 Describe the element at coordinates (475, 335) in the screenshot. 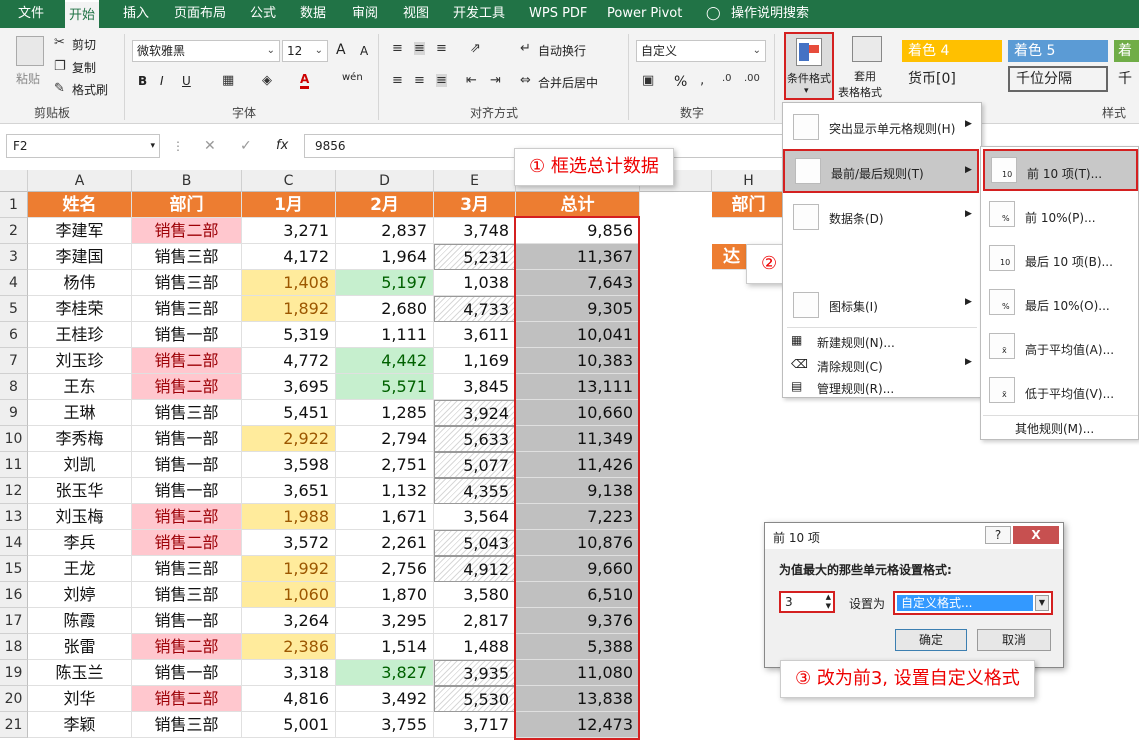

I see `cell-m3: 3,611` at that location.